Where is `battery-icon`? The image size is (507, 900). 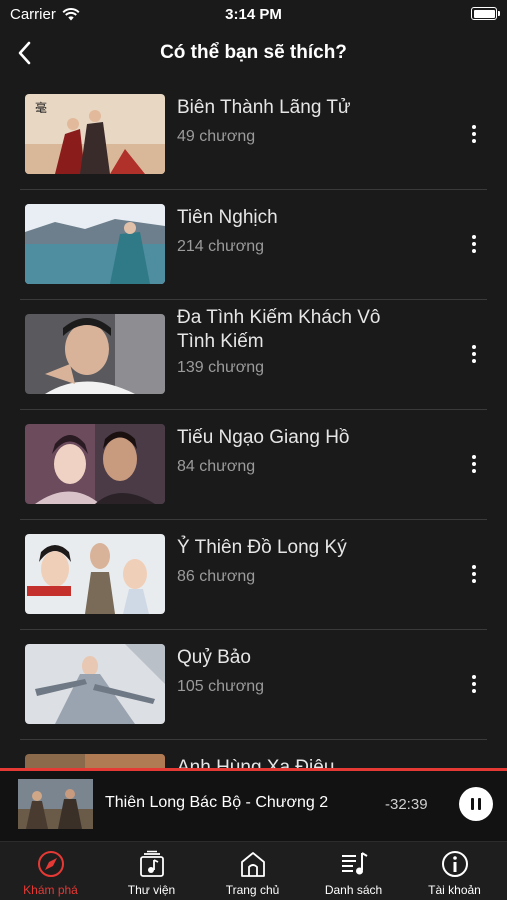
battery-icon is located at coordinates (485, 13).